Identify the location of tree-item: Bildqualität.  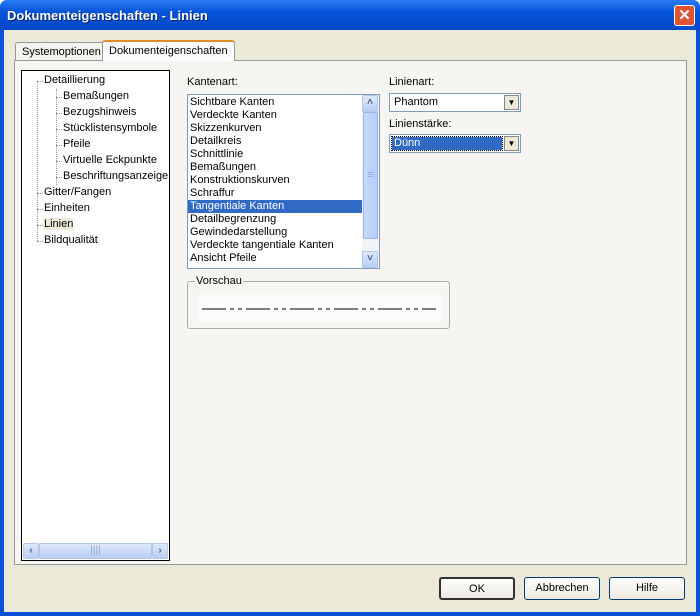
(71, 240).